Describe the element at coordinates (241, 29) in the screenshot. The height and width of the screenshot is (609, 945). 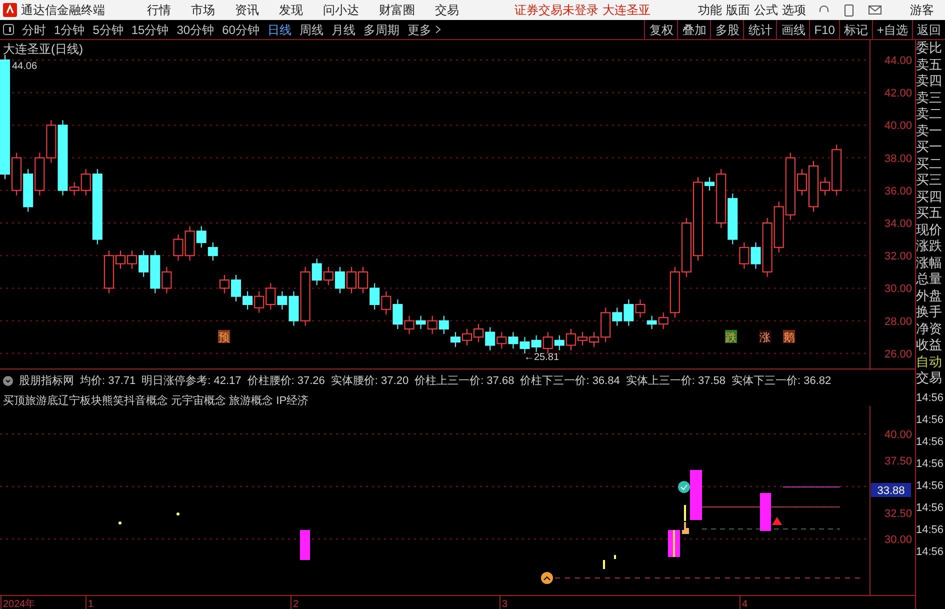
I see `period-tab: 60分钟` at that location.